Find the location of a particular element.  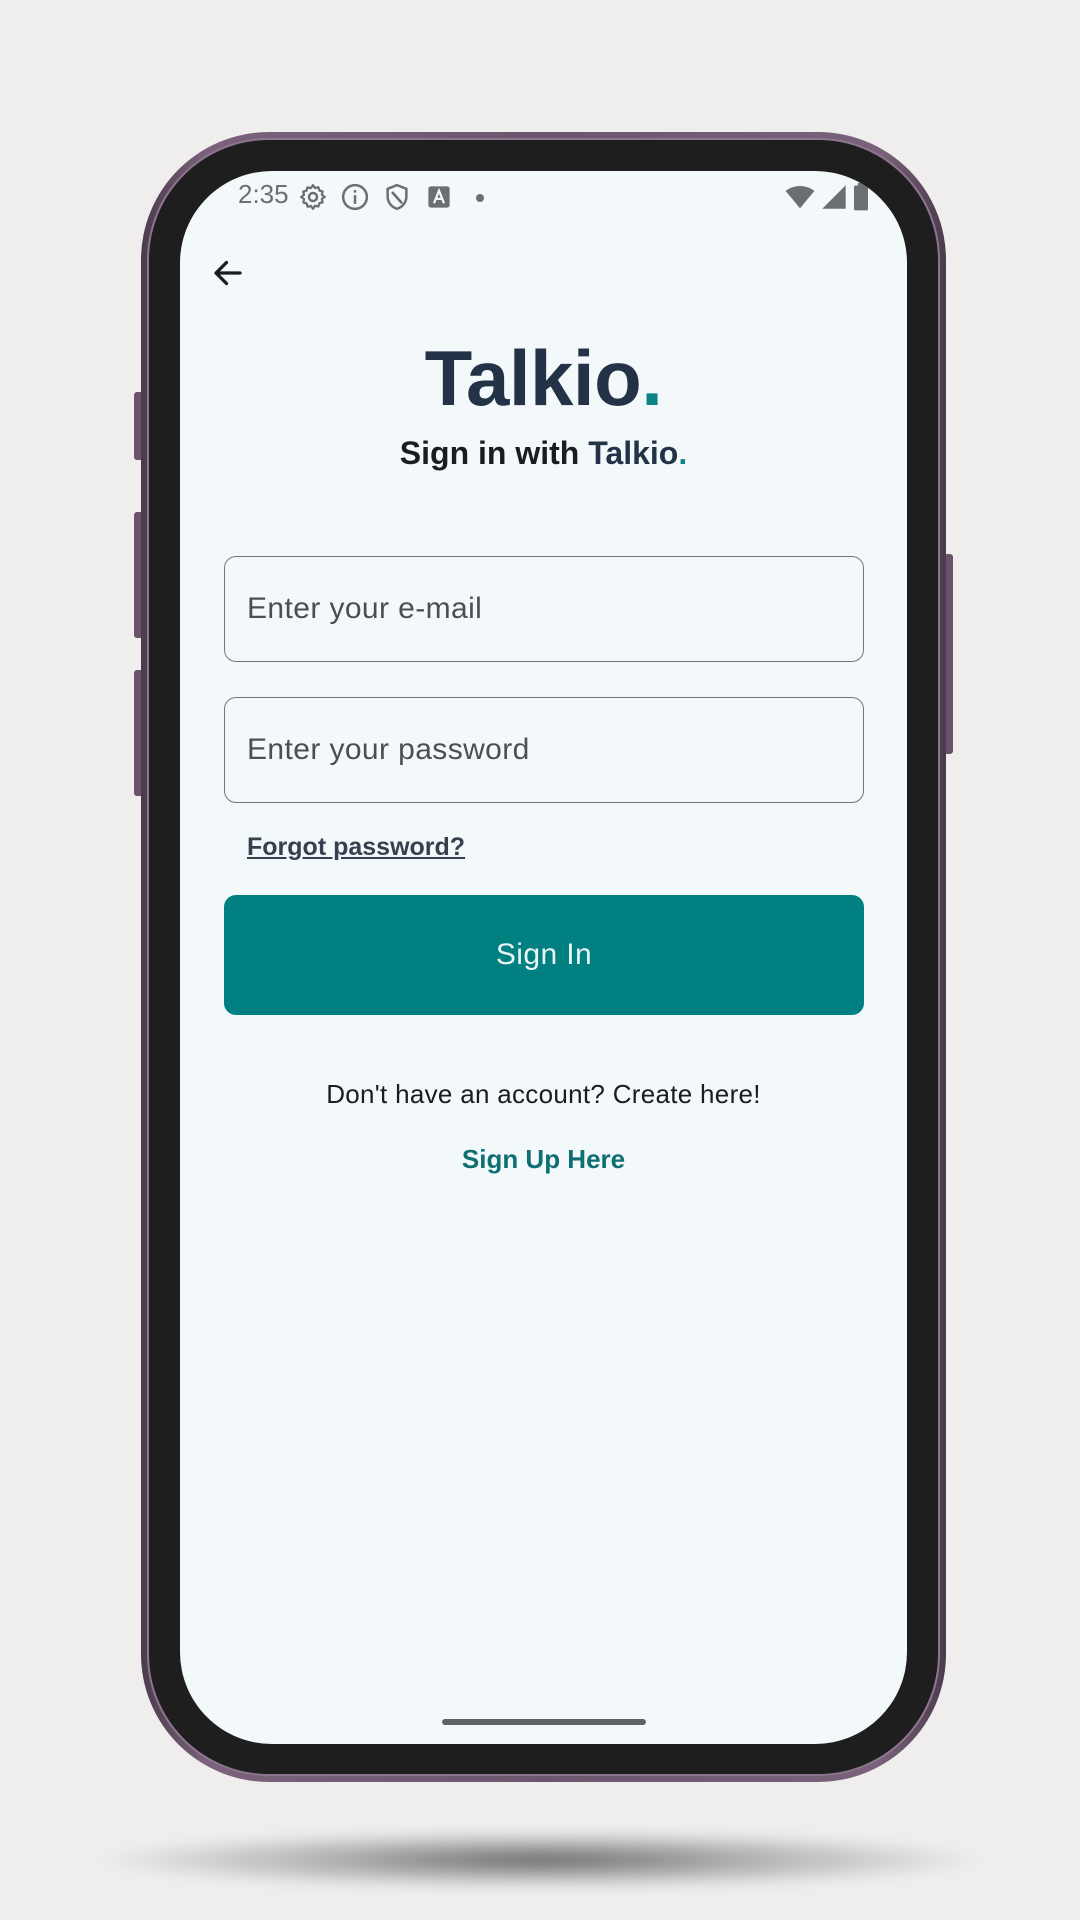

notification-dot is located at coordinates (480, 198).